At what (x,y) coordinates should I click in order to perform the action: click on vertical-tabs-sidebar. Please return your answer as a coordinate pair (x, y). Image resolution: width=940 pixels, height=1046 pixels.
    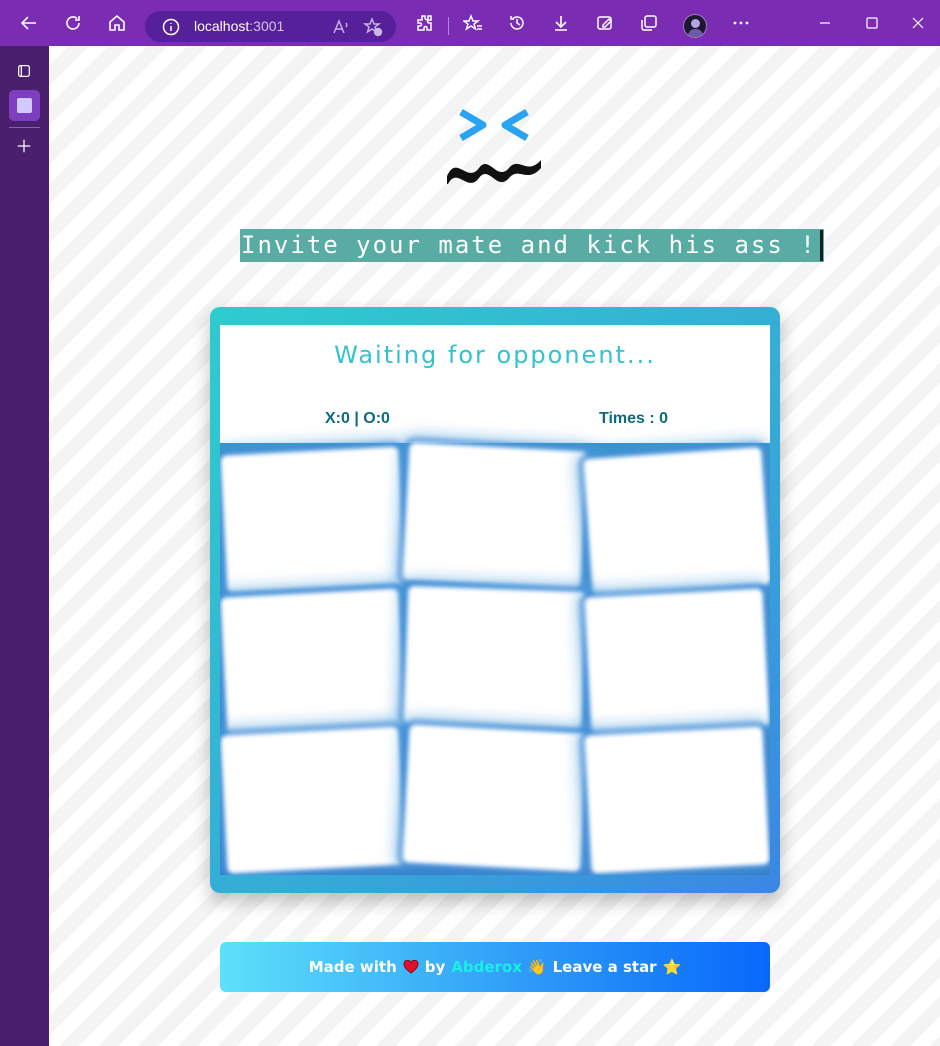
    Looking at the image, I should click on (24, 546).